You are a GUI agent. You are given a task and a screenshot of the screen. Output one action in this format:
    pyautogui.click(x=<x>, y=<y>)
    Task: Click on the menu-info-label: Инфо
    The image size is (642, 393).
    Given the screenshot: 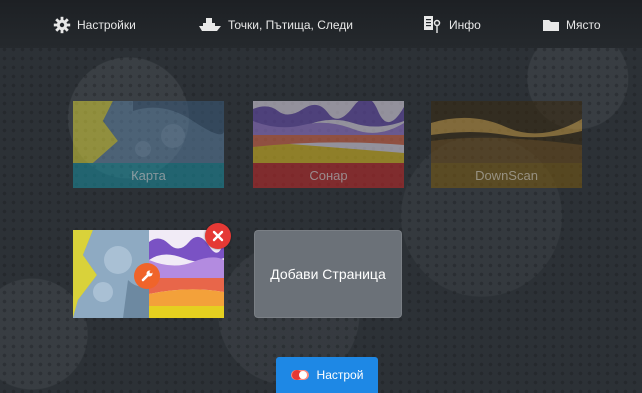 What is the action you would take?
    pyautogui.click(x=465, y=25)
    